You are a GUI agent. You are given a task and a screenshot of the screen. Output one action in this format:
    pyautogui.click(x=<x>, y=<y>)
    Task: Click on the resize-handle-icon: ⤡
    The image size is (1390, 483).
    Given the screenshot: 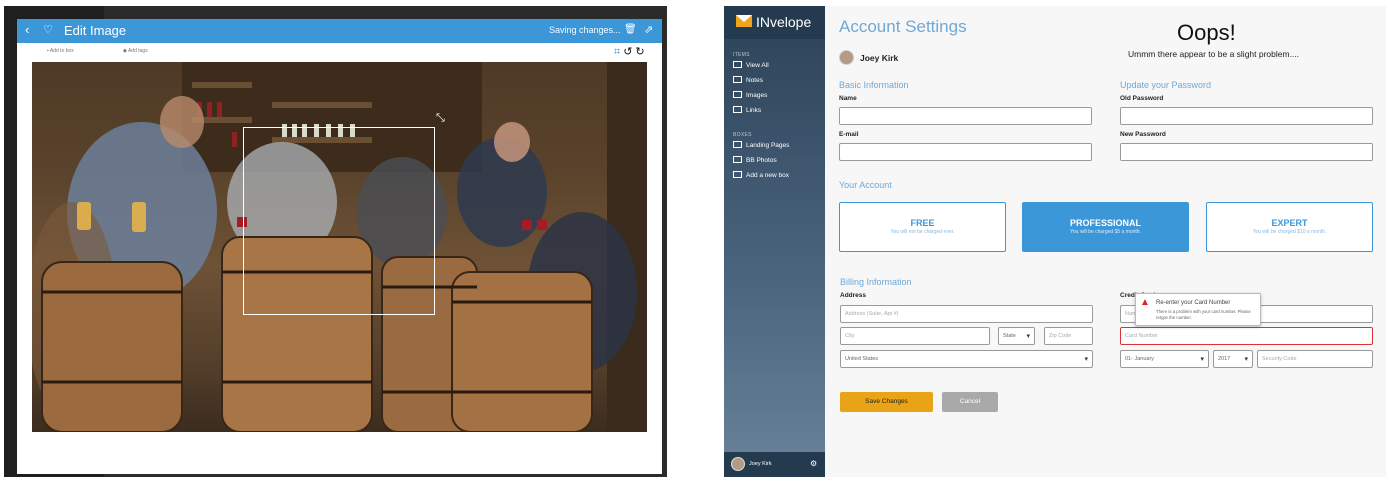 What is the action you would take?
    pyautogui.click(x=440, y=118)
    